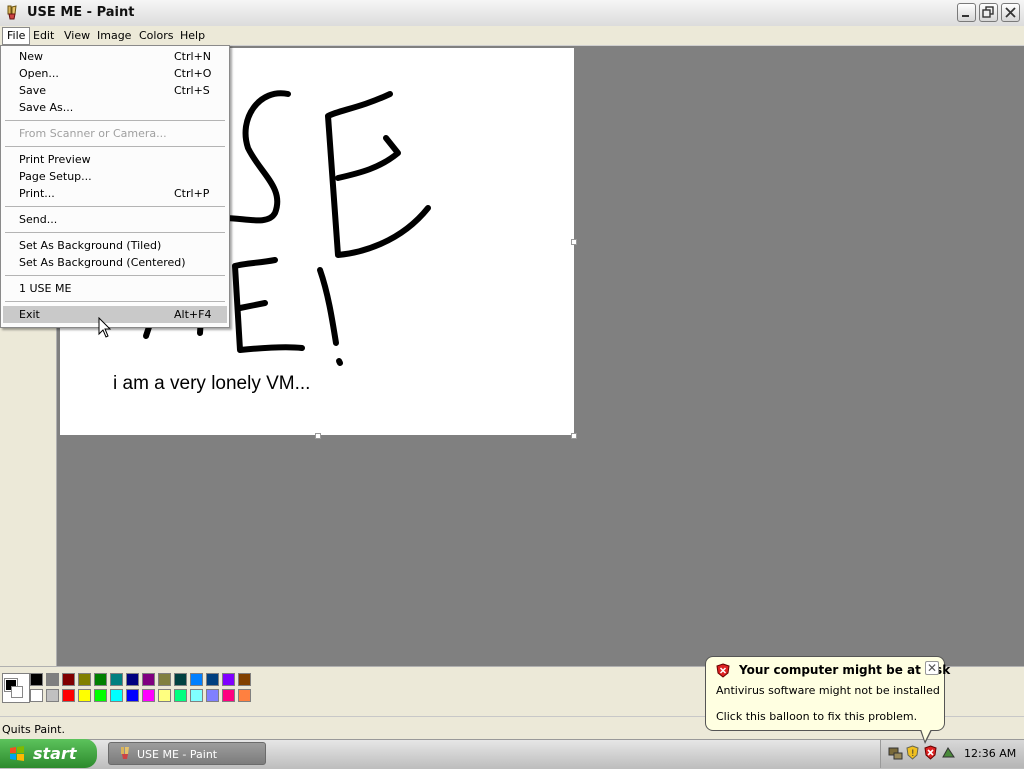 This screenshot has height=769, width=1024. What do you see at coordinates (115, 245) in the screenshot?
I see `file-menu-background-tiled: Set As Background (Tiled)` at bounding box center [115, 245].